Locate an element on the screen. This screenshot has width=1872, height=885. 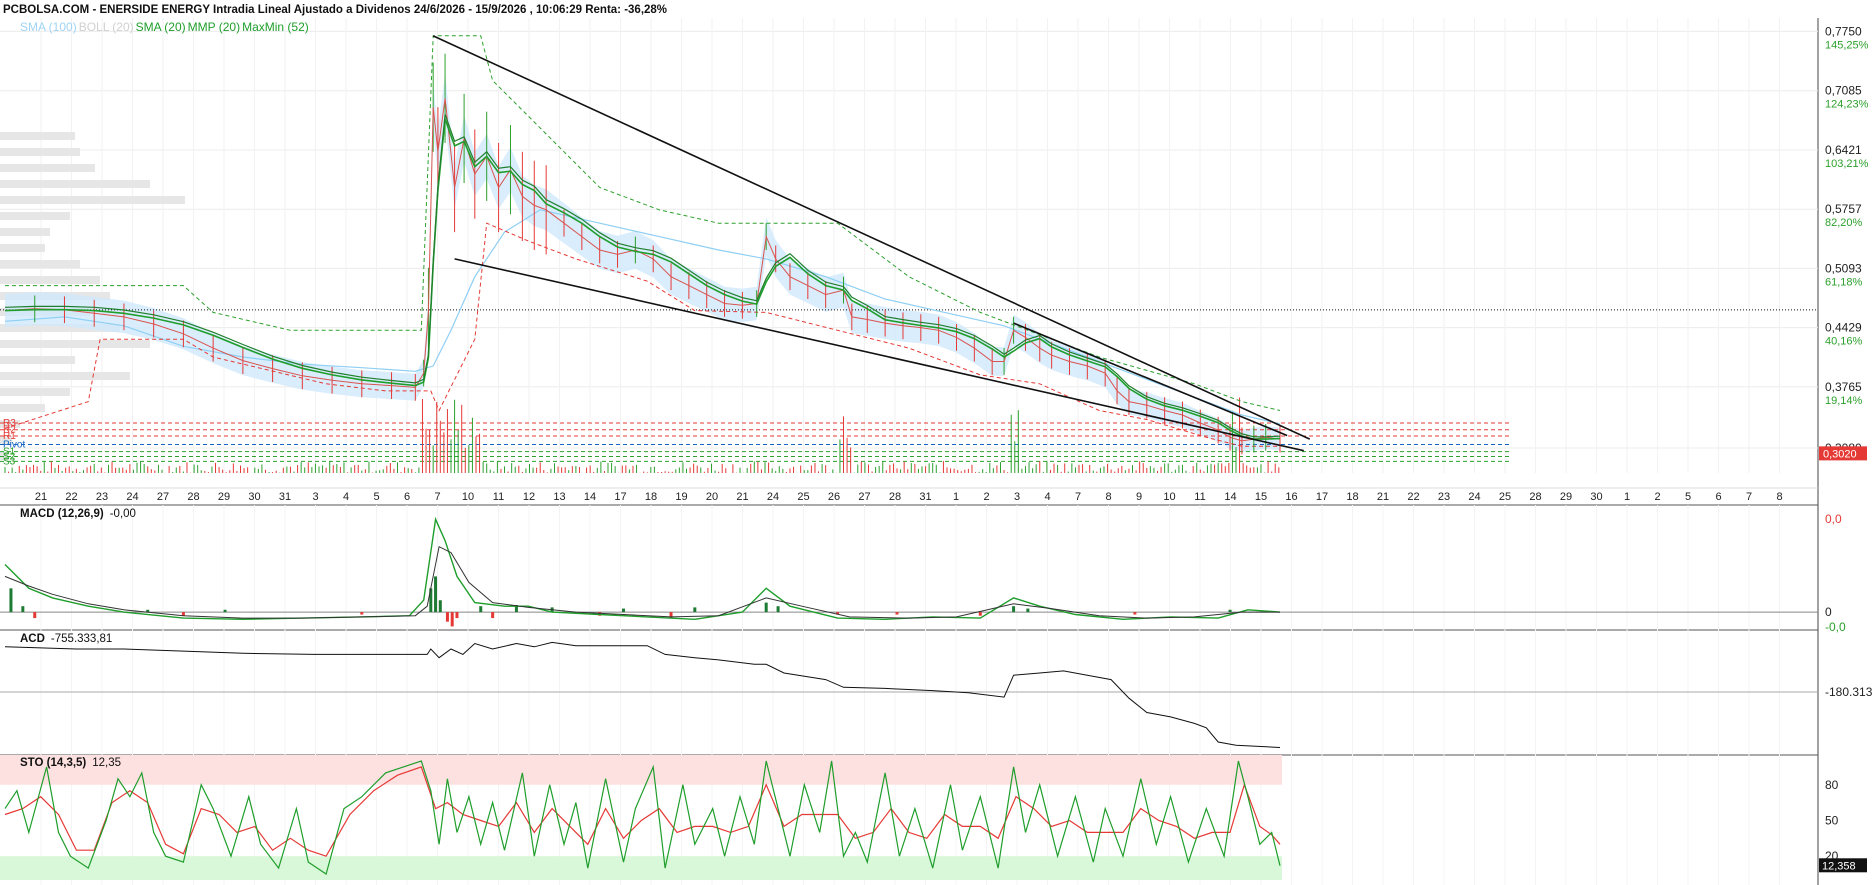
price-tick-label: 0,5093 is located at coordinates (1843, 268).